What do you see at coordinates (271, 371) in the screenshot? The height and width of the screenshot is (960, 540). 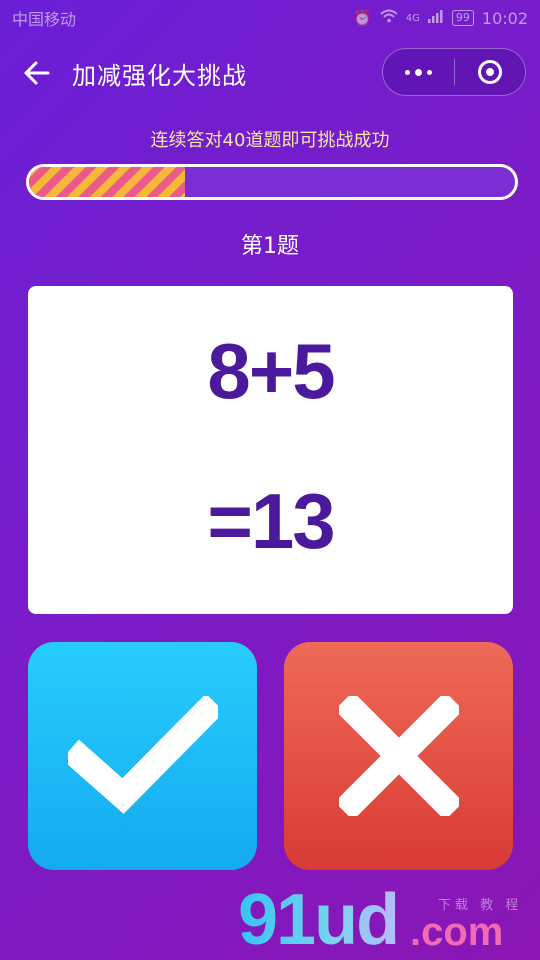 I see `question-expression: 8+5` at bounding box center [271, 371].